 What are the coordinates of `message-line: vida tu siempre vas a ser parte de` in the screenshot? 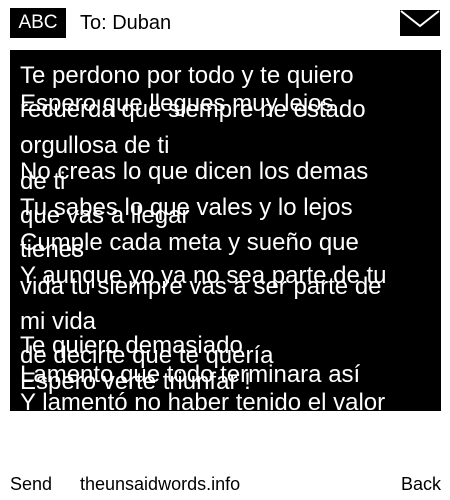 It's located at (201, 286).